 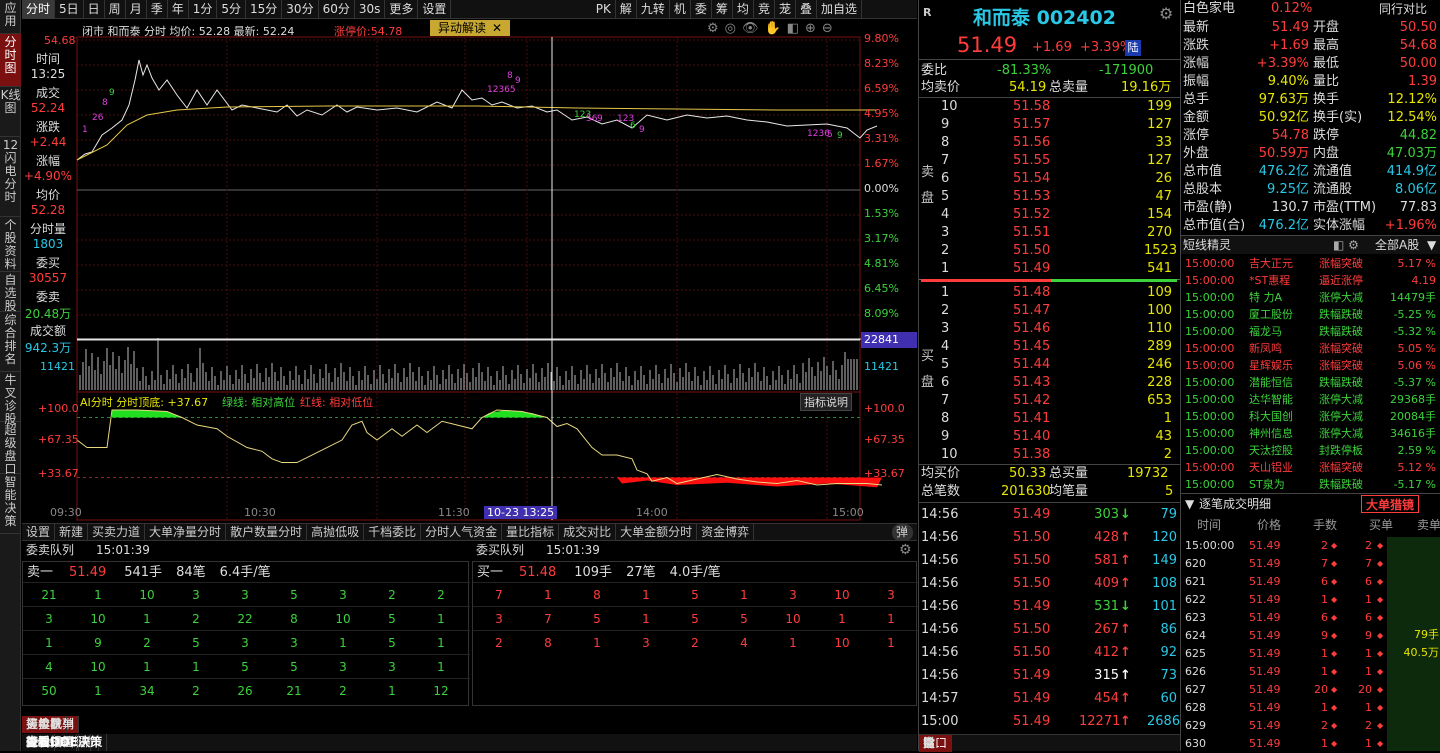 I want to click on detail-price: 51.49, so click(x=1265, y=707).